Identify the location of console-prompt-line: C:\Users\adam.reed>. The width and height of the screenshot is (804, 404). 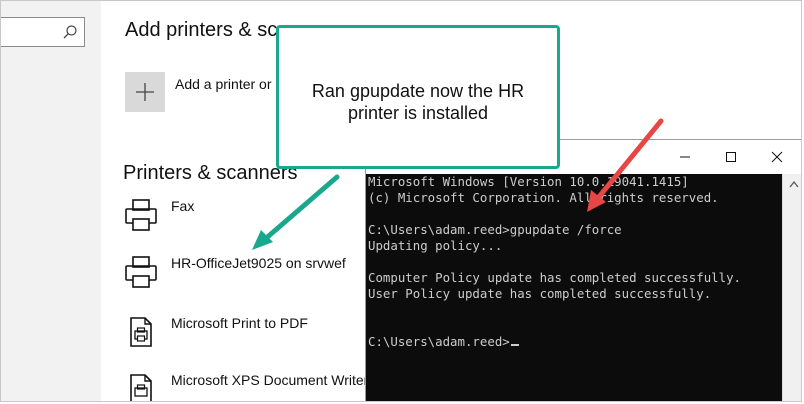
(443, 341).